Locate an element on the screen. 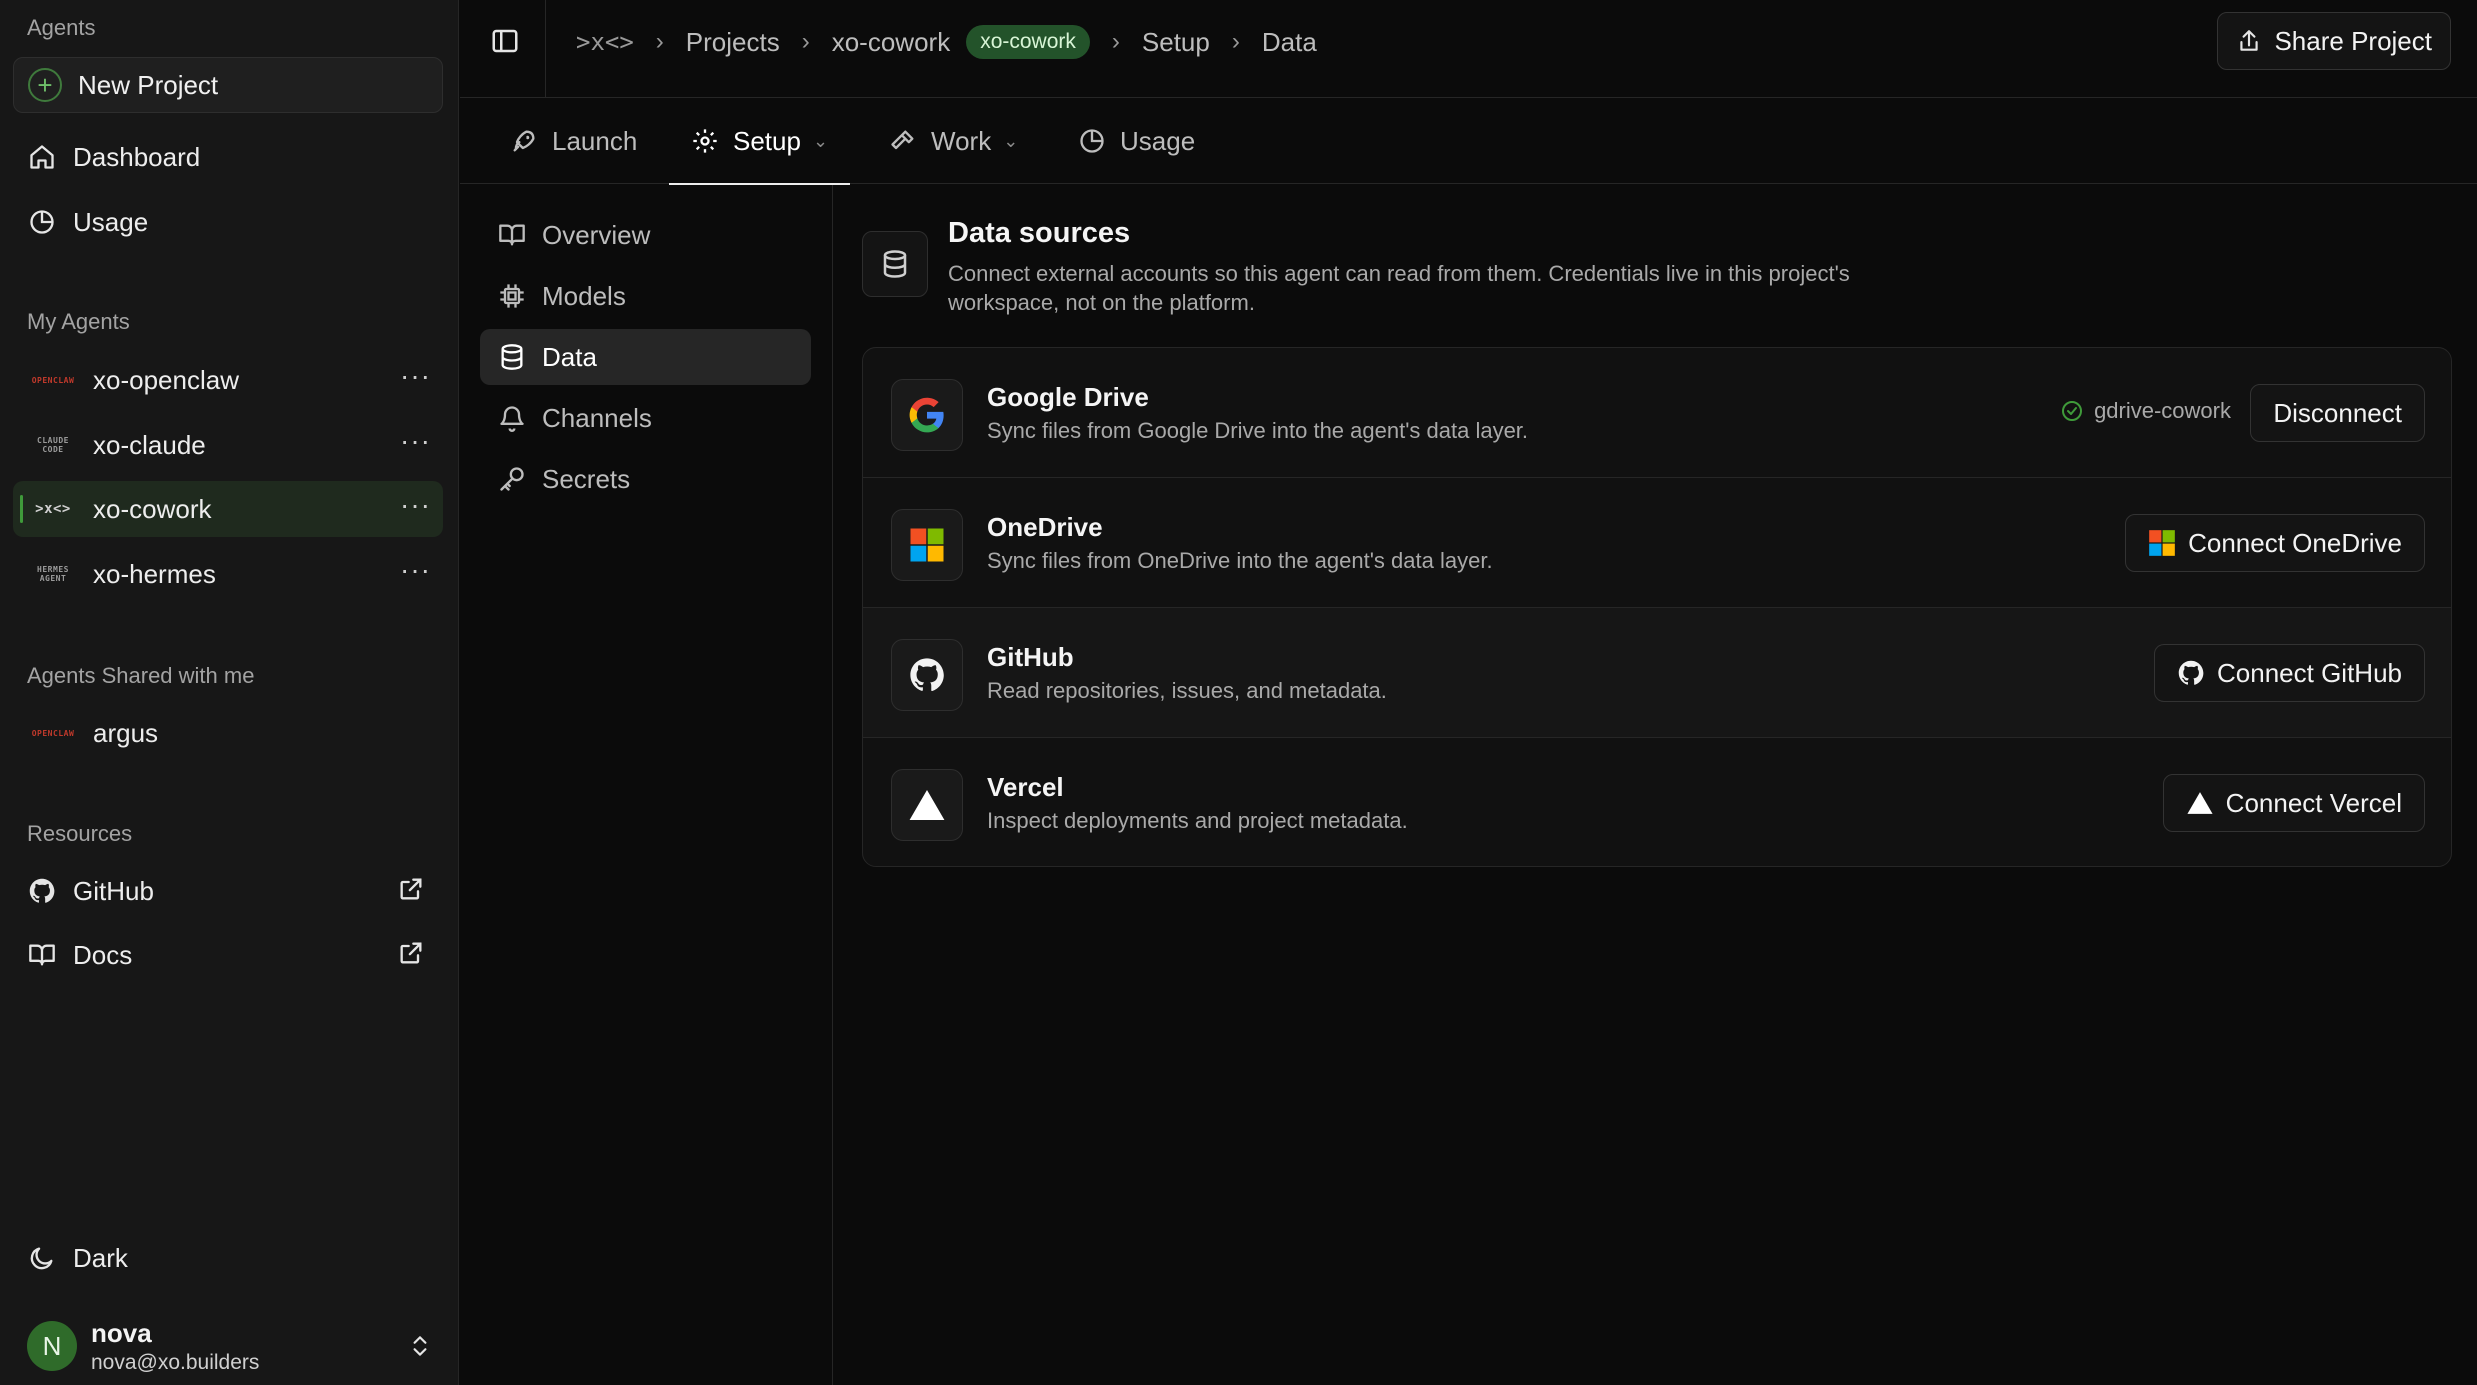 Image resolution: width=2477 pixels, height=1385 pixels. page-title: Data sources is located at coordinates (1039, 233).